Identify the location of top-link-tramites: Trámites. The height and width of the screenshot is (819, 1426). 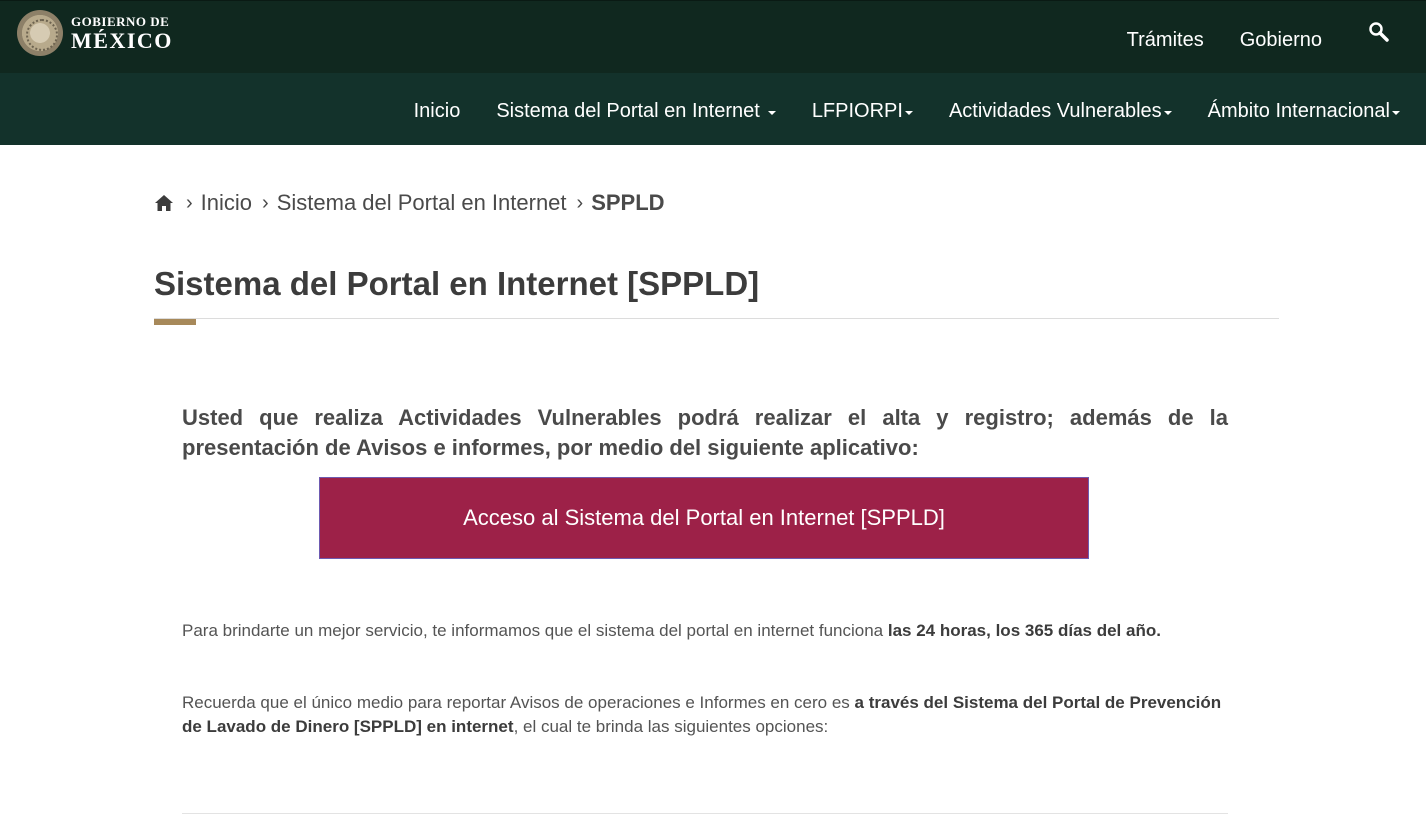
(1165, 40).